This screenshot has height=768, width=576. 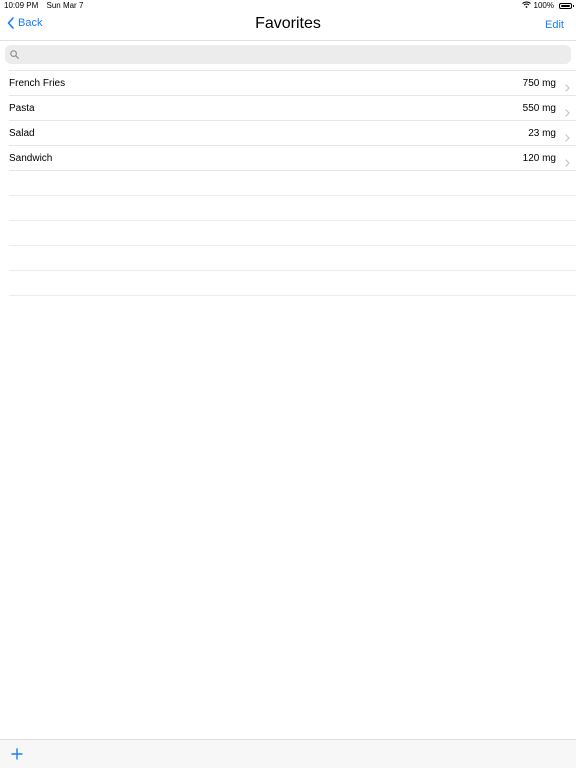 I want to click on wifi-icon, so click(x=526, y=6).